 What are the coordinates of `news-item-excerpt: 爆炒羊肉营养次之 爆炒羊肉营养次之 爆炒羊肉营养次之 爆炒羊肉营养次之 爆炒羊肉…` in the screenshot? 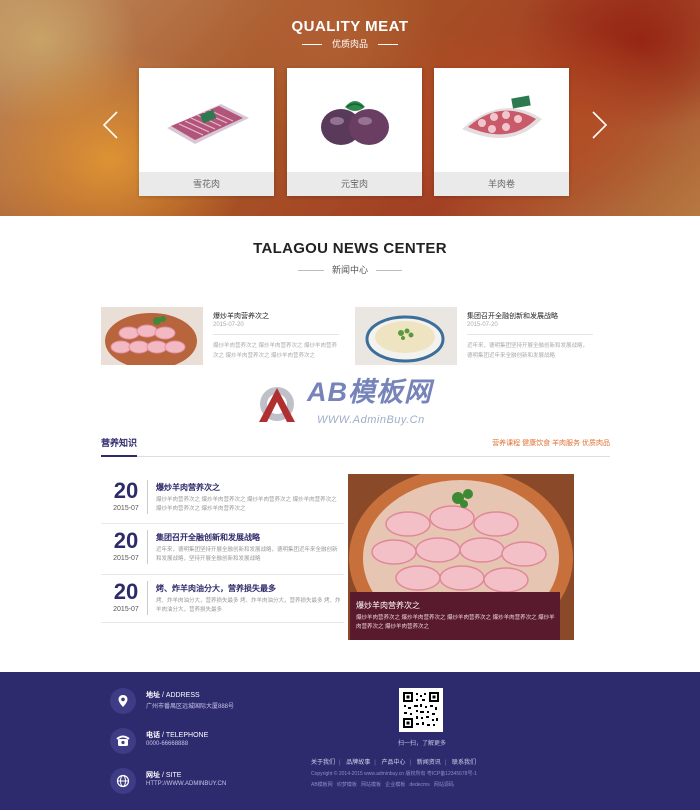 It's located at (275, 351).